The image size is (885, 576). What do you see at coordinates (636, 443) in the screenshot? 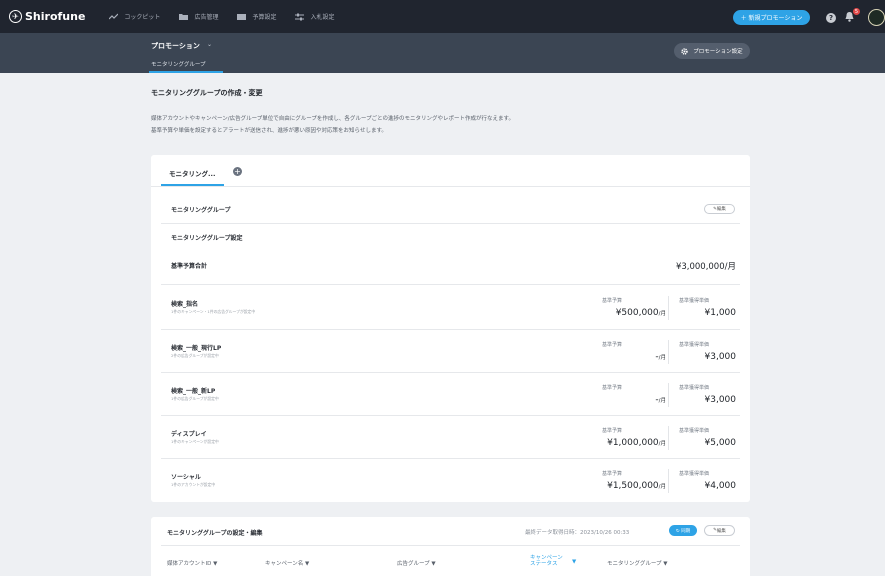
I see `budget-value: ¥1,000,000/月` at bounding box center [636, 443].